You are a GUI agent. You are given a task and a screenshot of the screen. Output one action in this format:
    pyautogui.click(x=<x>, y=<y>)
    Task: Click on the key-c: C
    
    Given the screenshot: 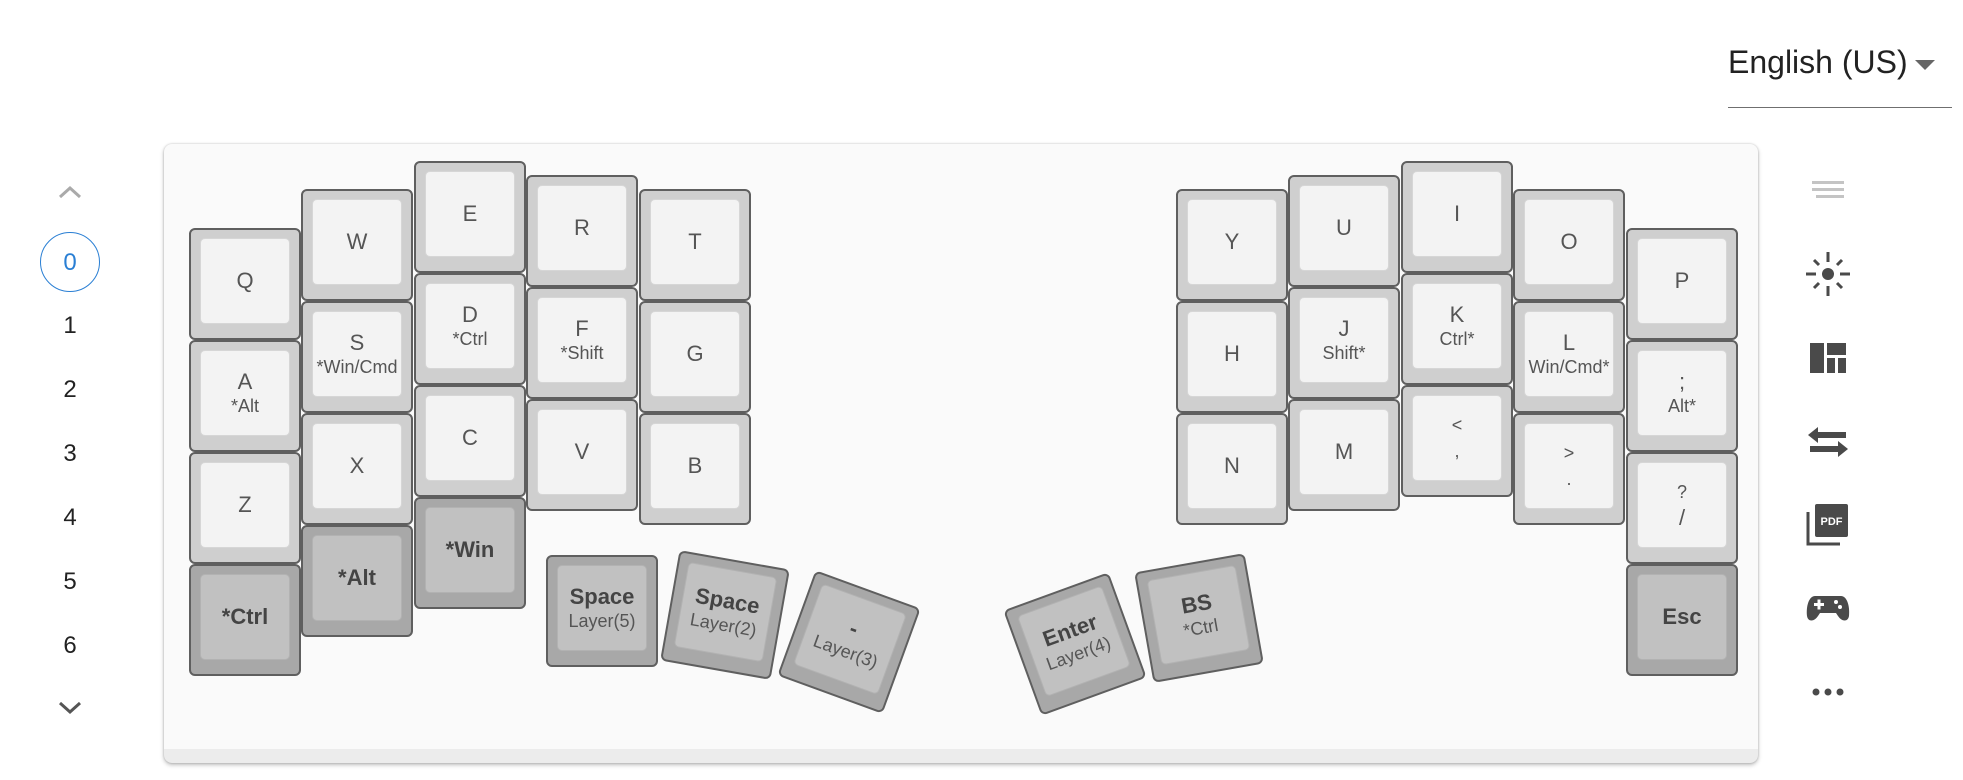 What is the action you would take?
    pyautogui.click(x=470, y=441)
    